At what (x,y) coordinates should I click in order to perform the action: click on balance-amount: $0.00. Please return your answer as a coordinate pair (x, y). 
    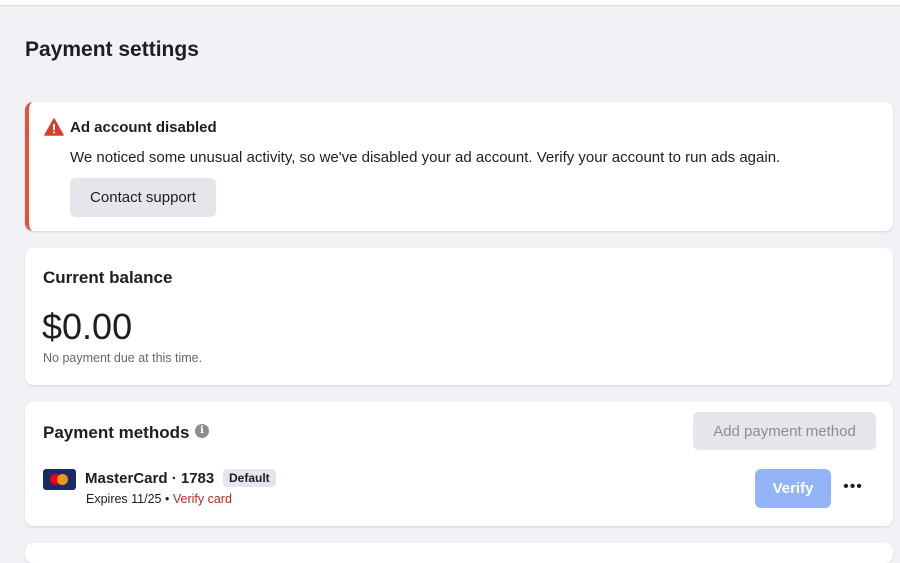
    Looking at the image, I should click on (87, 326).